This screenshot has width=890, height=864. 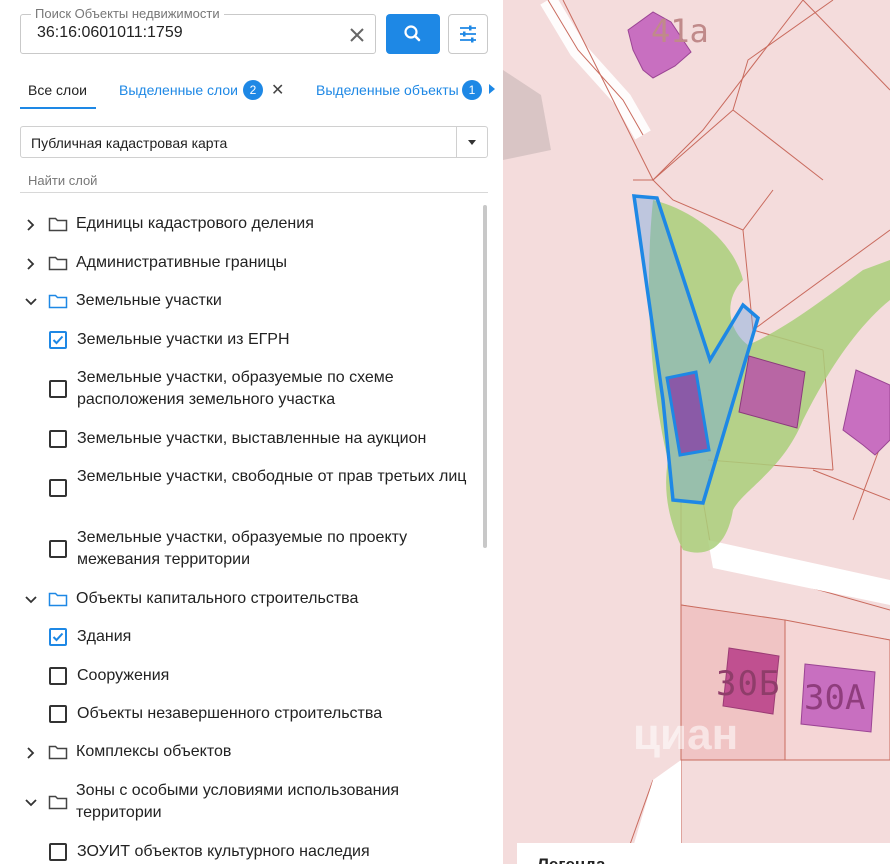 I want to click on layer-item-unfinished: Объекты незавершенного строительства, so click(x=240, y=714).